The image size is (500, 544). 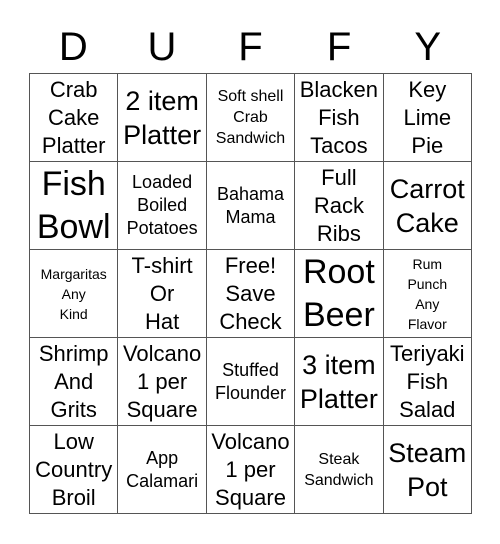 What do you see at coordinates (162, 47) in the screenshot?
I see `header-letter: U` at bounding box center [162, 47].